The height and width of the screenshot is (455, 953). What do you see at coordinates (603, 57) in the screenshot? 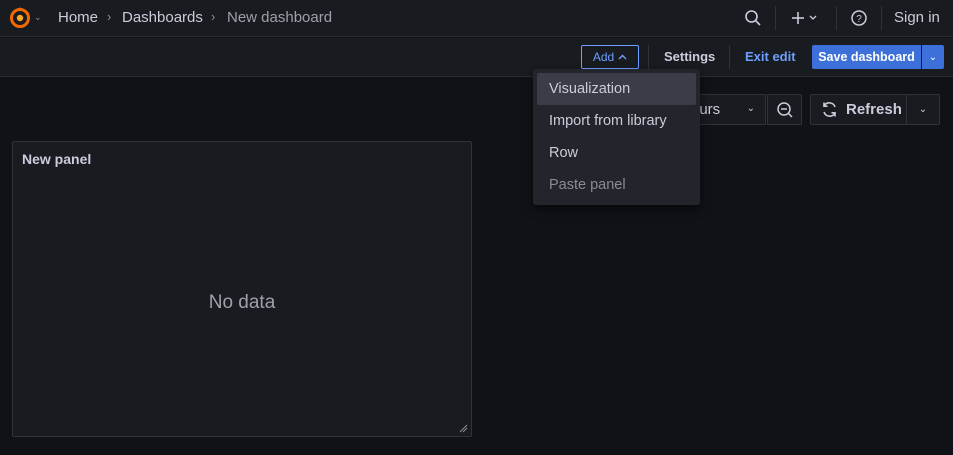
I see `add-label: Add` at bounding box center [603, 57].